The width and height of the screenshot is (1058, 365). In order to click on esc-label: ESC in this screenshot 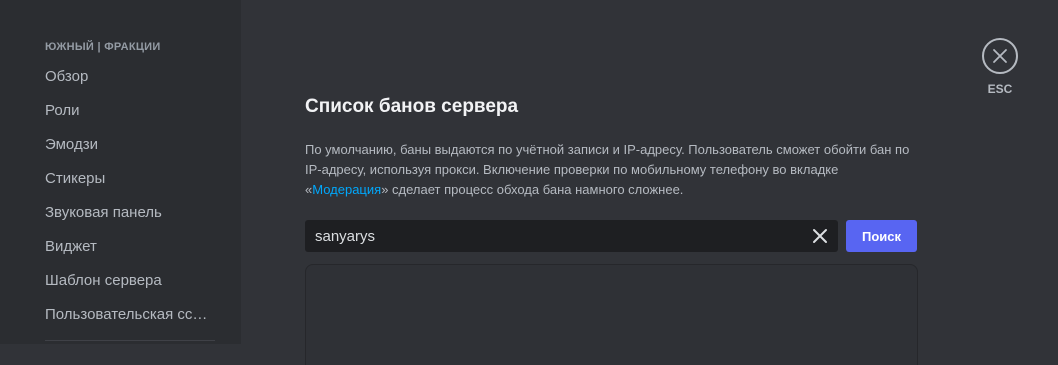, I will do `click(1000, 89)`.